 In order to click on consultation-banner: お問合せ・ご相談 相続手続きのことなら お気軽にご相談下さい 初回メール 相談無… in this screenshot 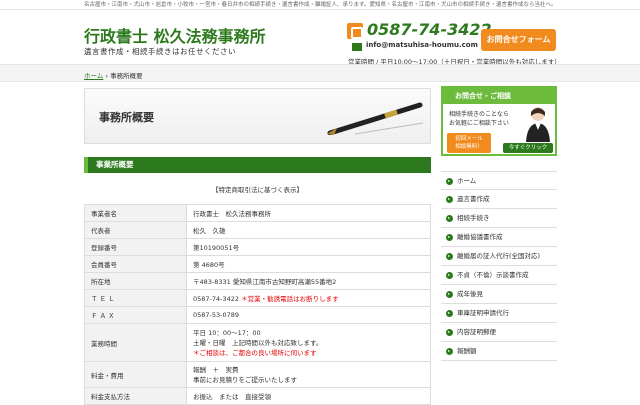, I will do `click(499, 121)`.